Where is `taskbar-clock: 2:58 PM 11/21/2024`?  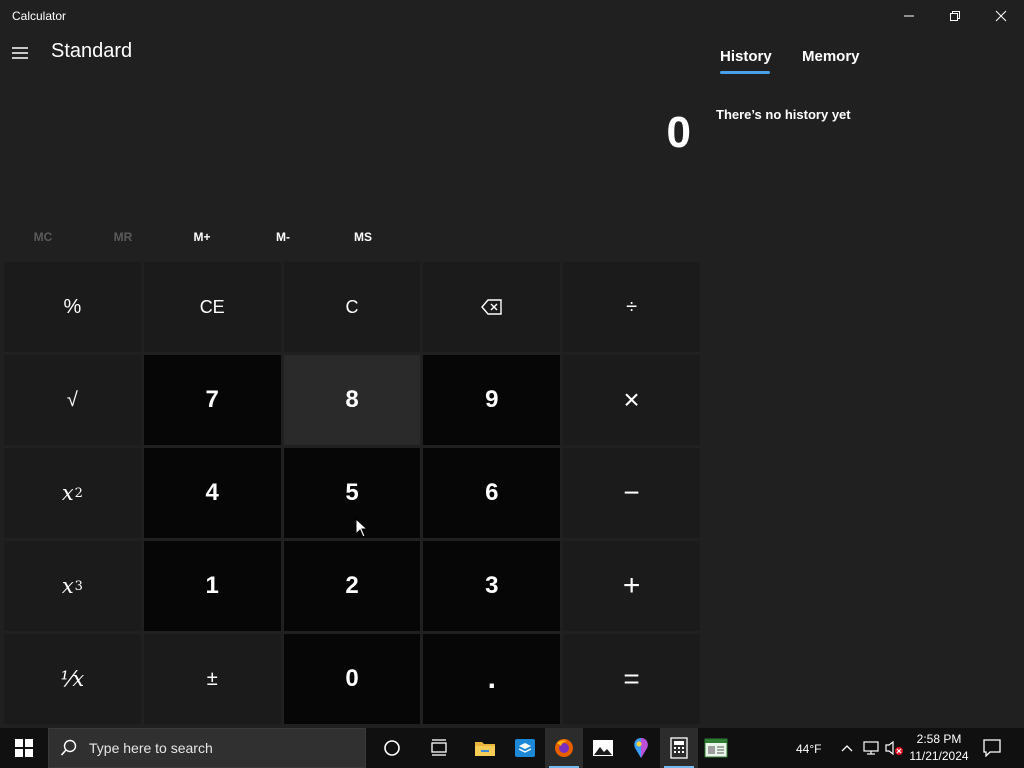 taskbar-clock: 2:58 PM 11/21/2024 is located at coordinates (939, 748).